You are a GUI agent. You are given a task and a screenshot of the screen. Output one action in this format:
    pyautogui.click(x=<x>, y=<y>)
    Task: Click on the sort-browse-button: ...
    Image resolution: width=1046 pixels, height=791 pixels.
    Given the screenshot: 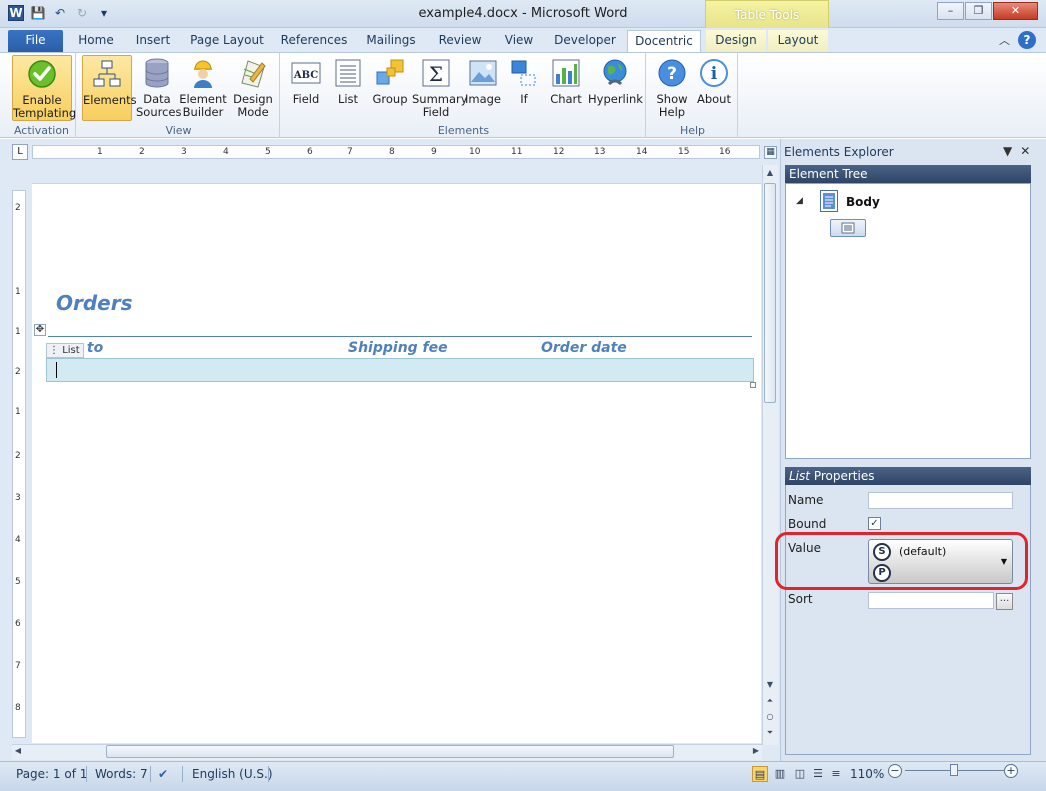 What is the action you would take?
    pyautogui.click(x=1004, y=601)
    